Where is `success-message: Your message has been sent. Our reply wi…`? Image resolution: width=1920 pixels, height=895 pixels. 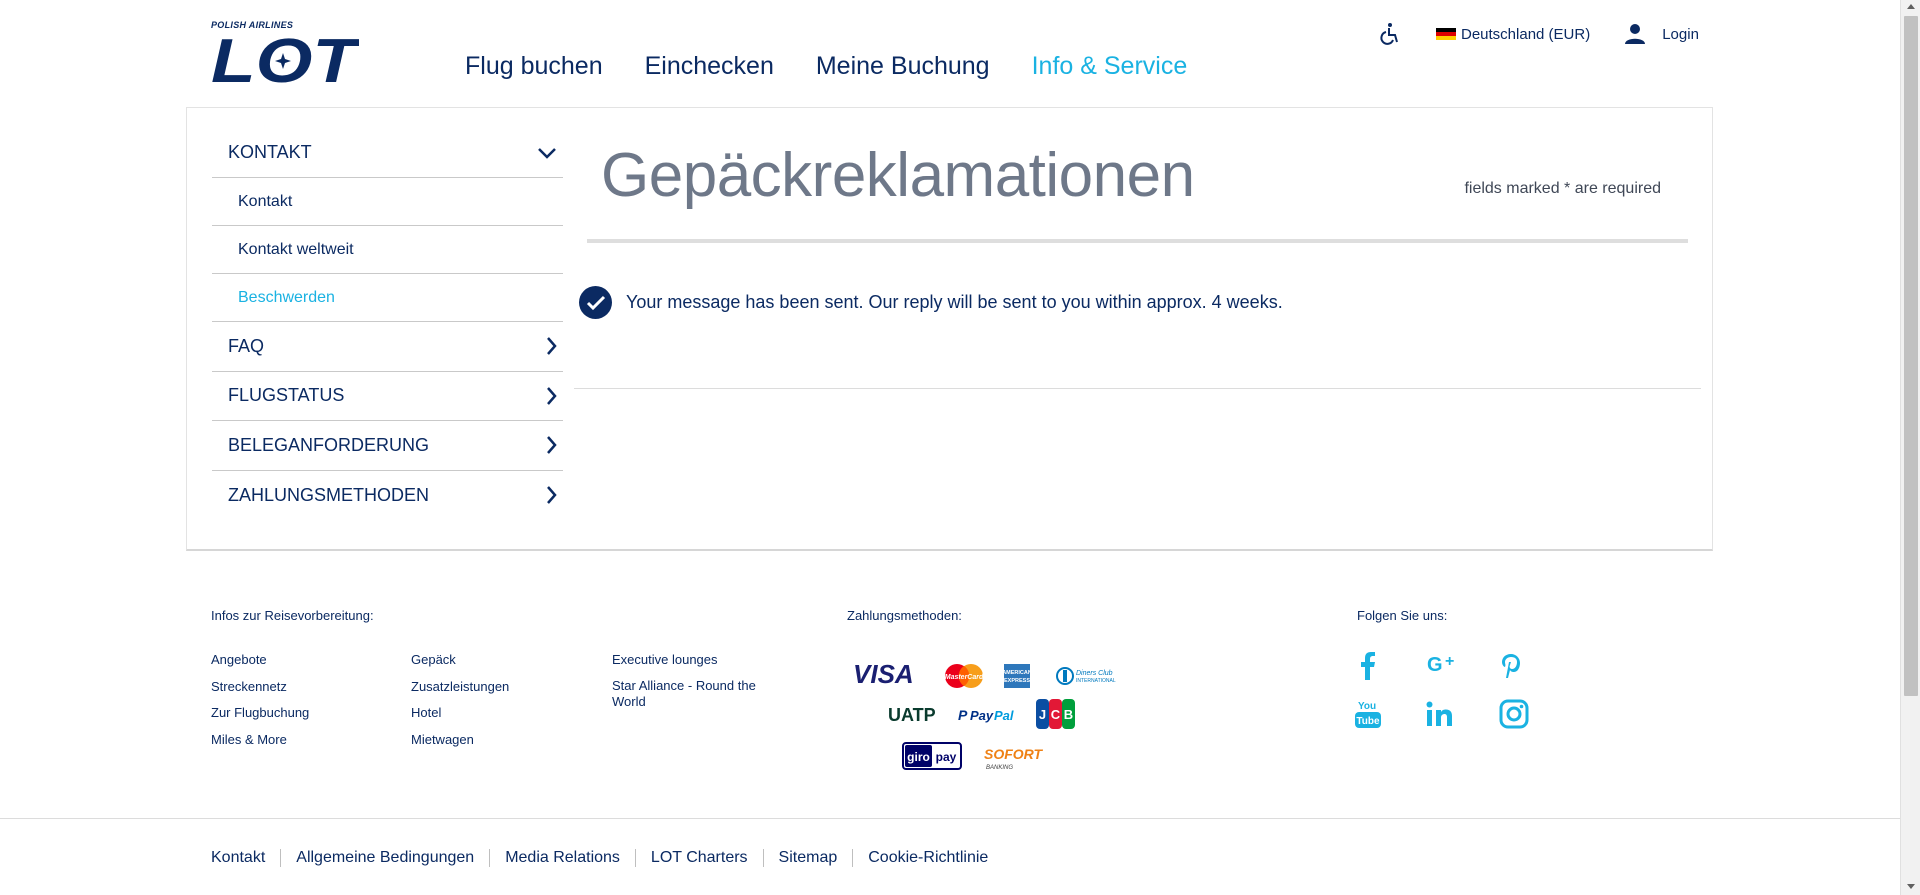 success-message: Your message has been sent. Our reply wi… is located at coordinates (931, 302).